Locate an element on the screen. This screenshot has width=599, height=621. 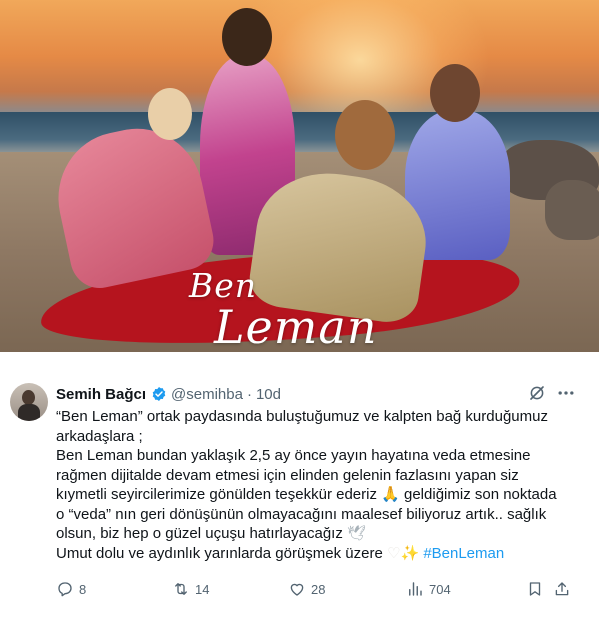
avatar-head is located at coordinates (28, 397).